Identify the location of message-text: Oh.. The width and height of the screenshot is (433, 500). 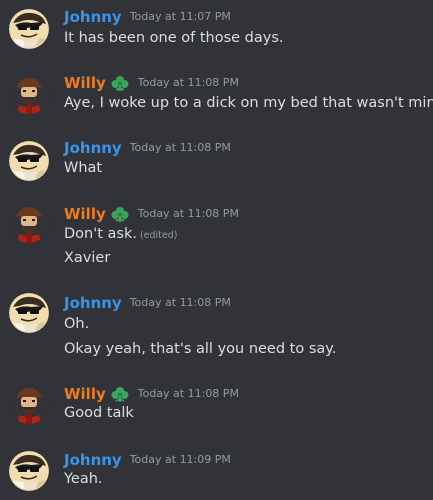
(77, 324).